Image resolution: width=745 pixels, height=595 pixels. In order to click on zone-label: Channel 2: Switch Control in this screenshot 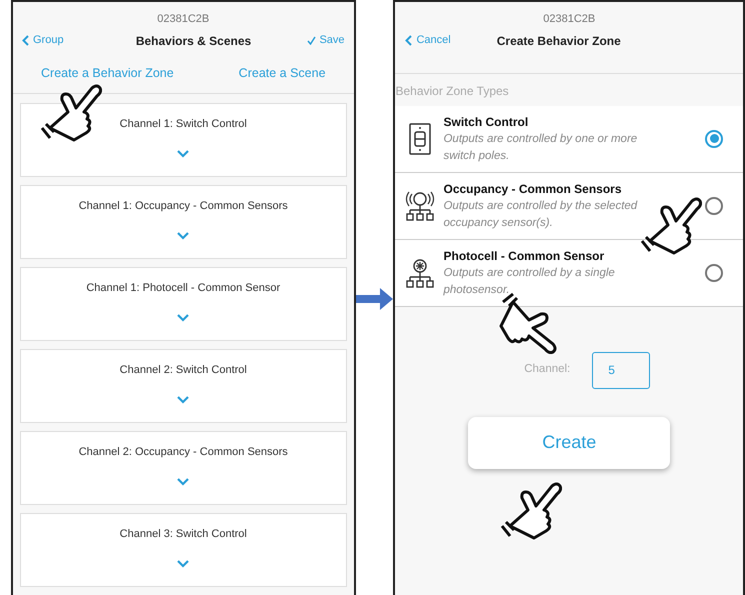, I will do `click(183, 370)`.